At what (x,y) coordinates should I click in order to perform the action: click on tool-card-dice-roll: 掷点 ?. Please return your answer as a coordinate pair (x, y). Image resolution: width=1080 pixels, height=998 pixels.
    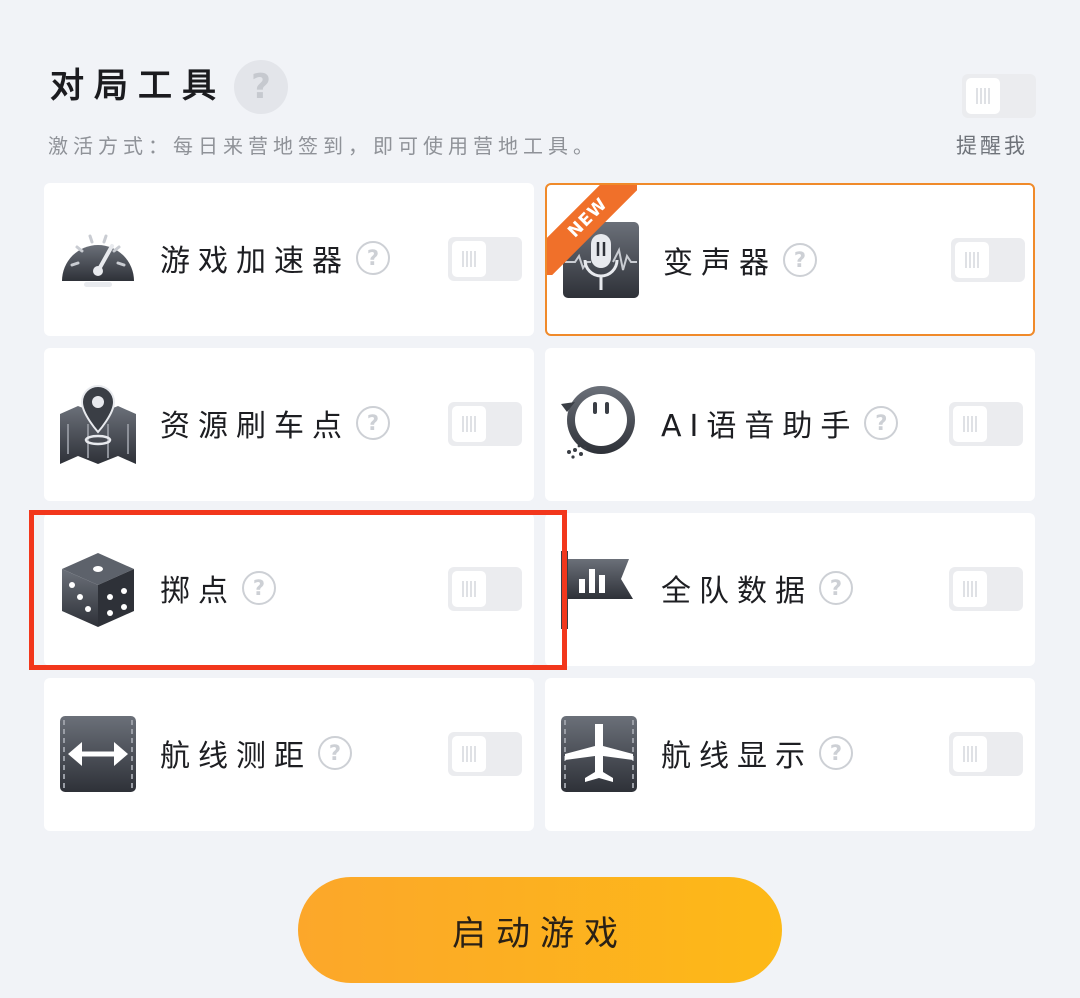
    Looking at the image, I should click on (289, 589).